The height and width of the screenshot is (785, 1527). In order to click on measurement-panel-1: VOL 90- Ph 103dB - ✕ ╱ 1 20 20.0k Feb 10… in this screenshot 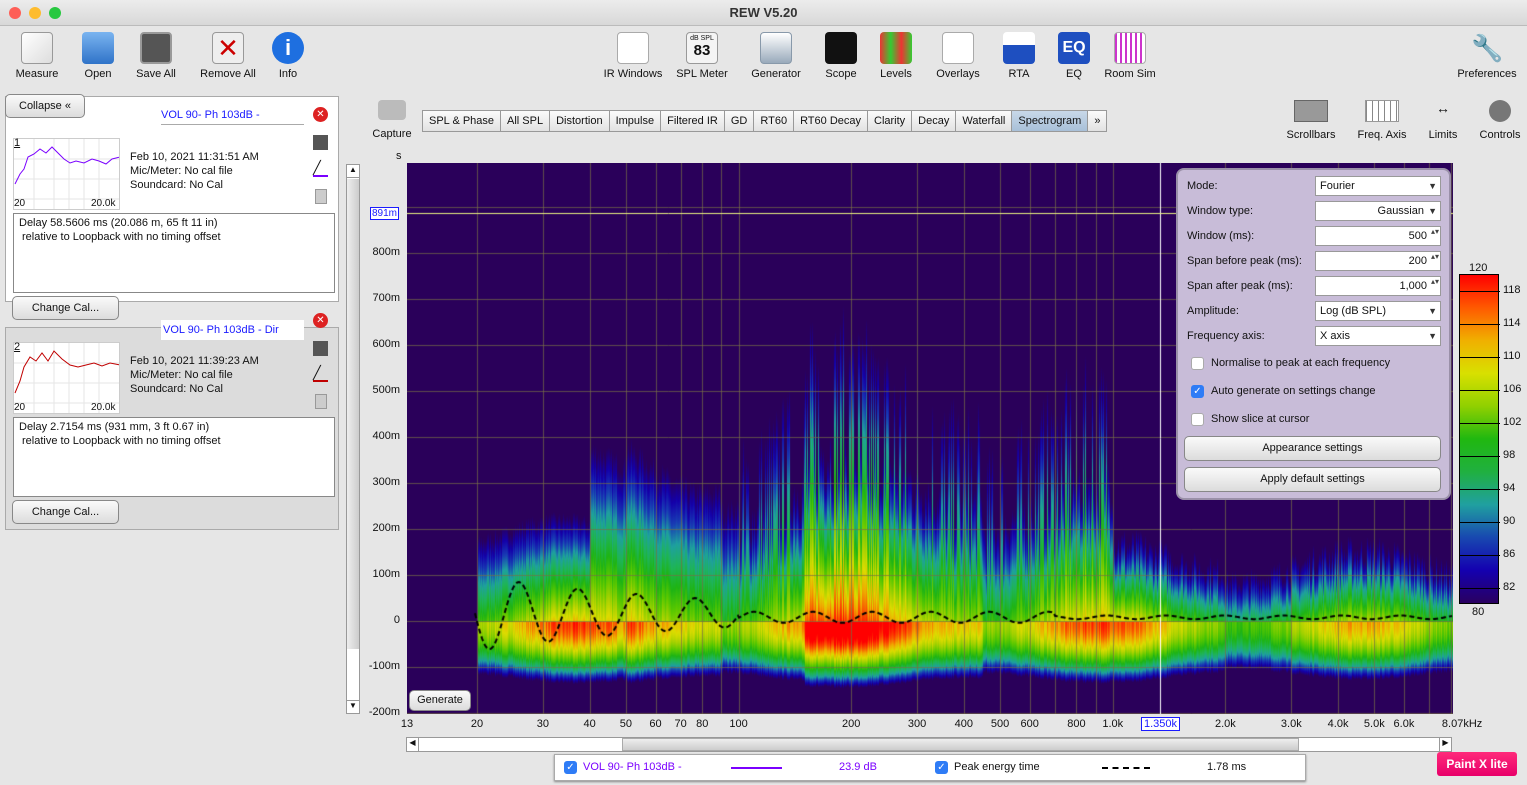, I will do `click(172, 199)`.